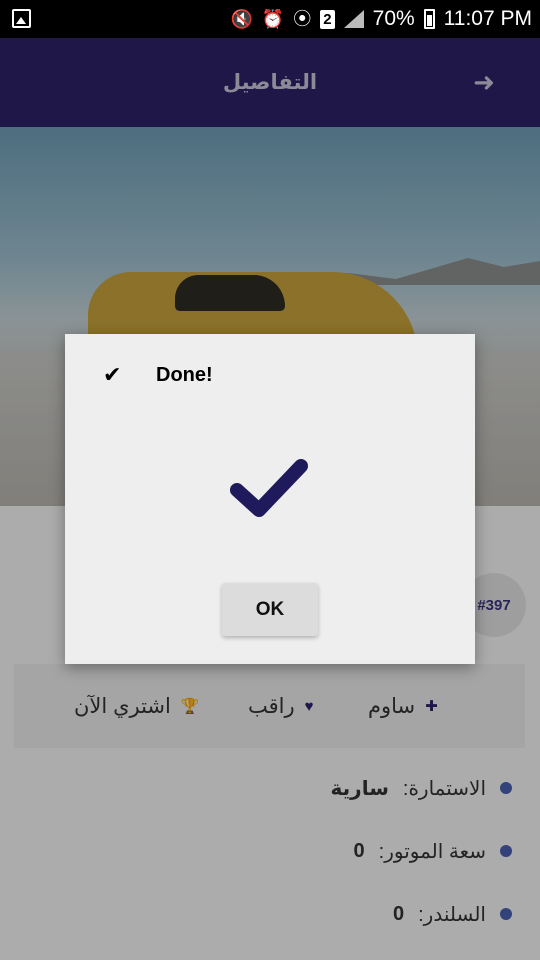 This screenshot has height=960, width=540. What do you see at coordinates (327, 19) in the screenshot?
I see `sim-badge: 2` at bounding box center [327, 19].